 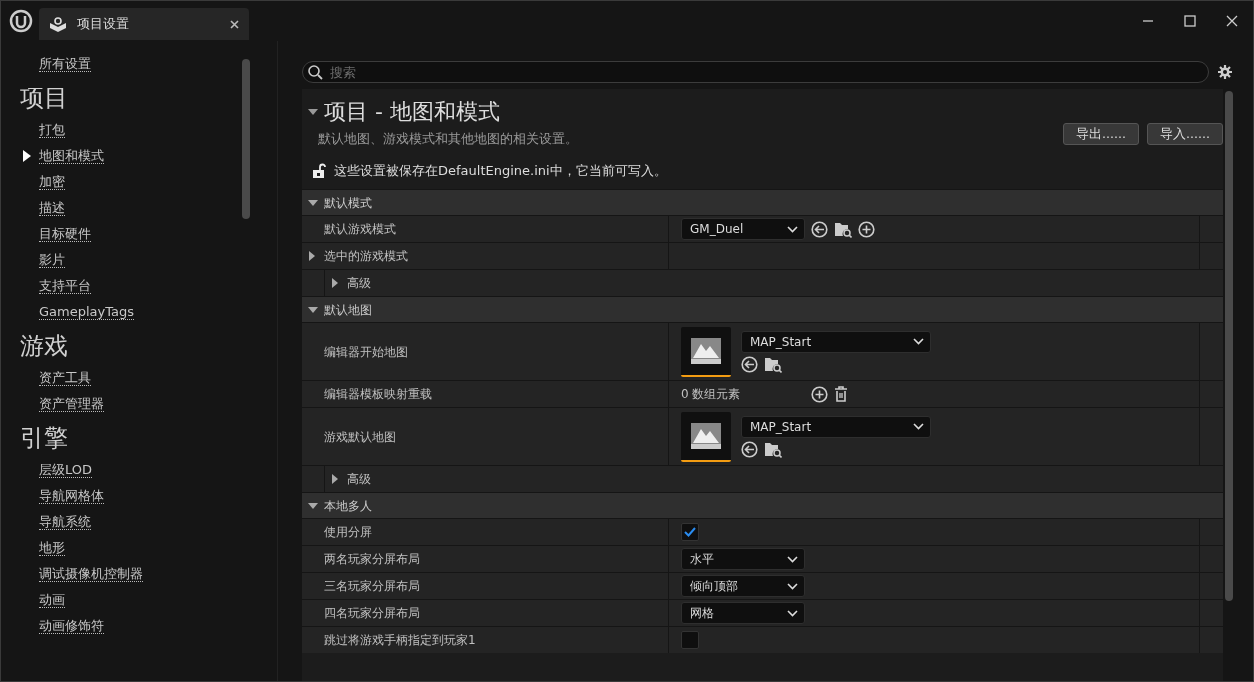 I want to click on section-title: 默认模式, so click(x=348, y=203).